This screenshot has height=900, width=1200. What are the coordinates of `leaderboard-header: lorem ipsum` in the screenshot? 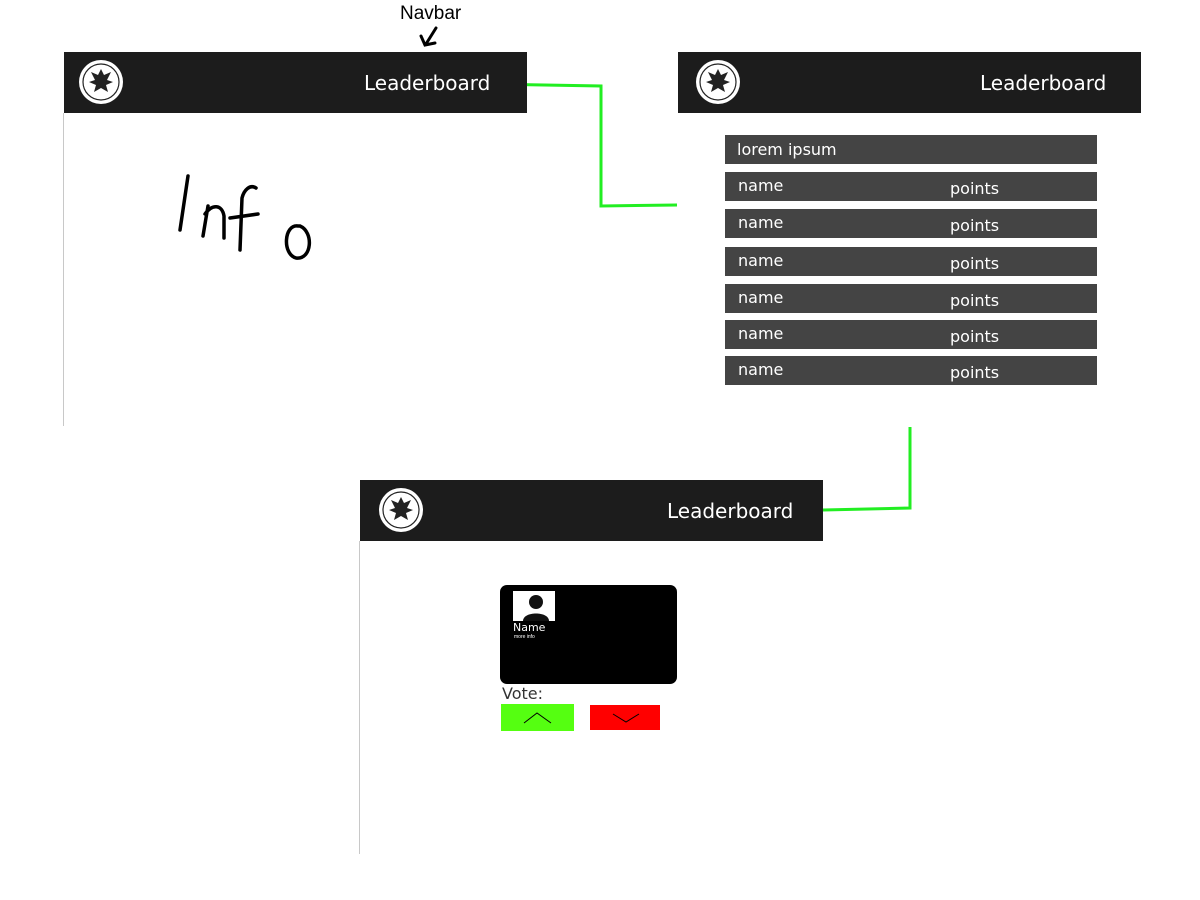 It's located at (911, 149).